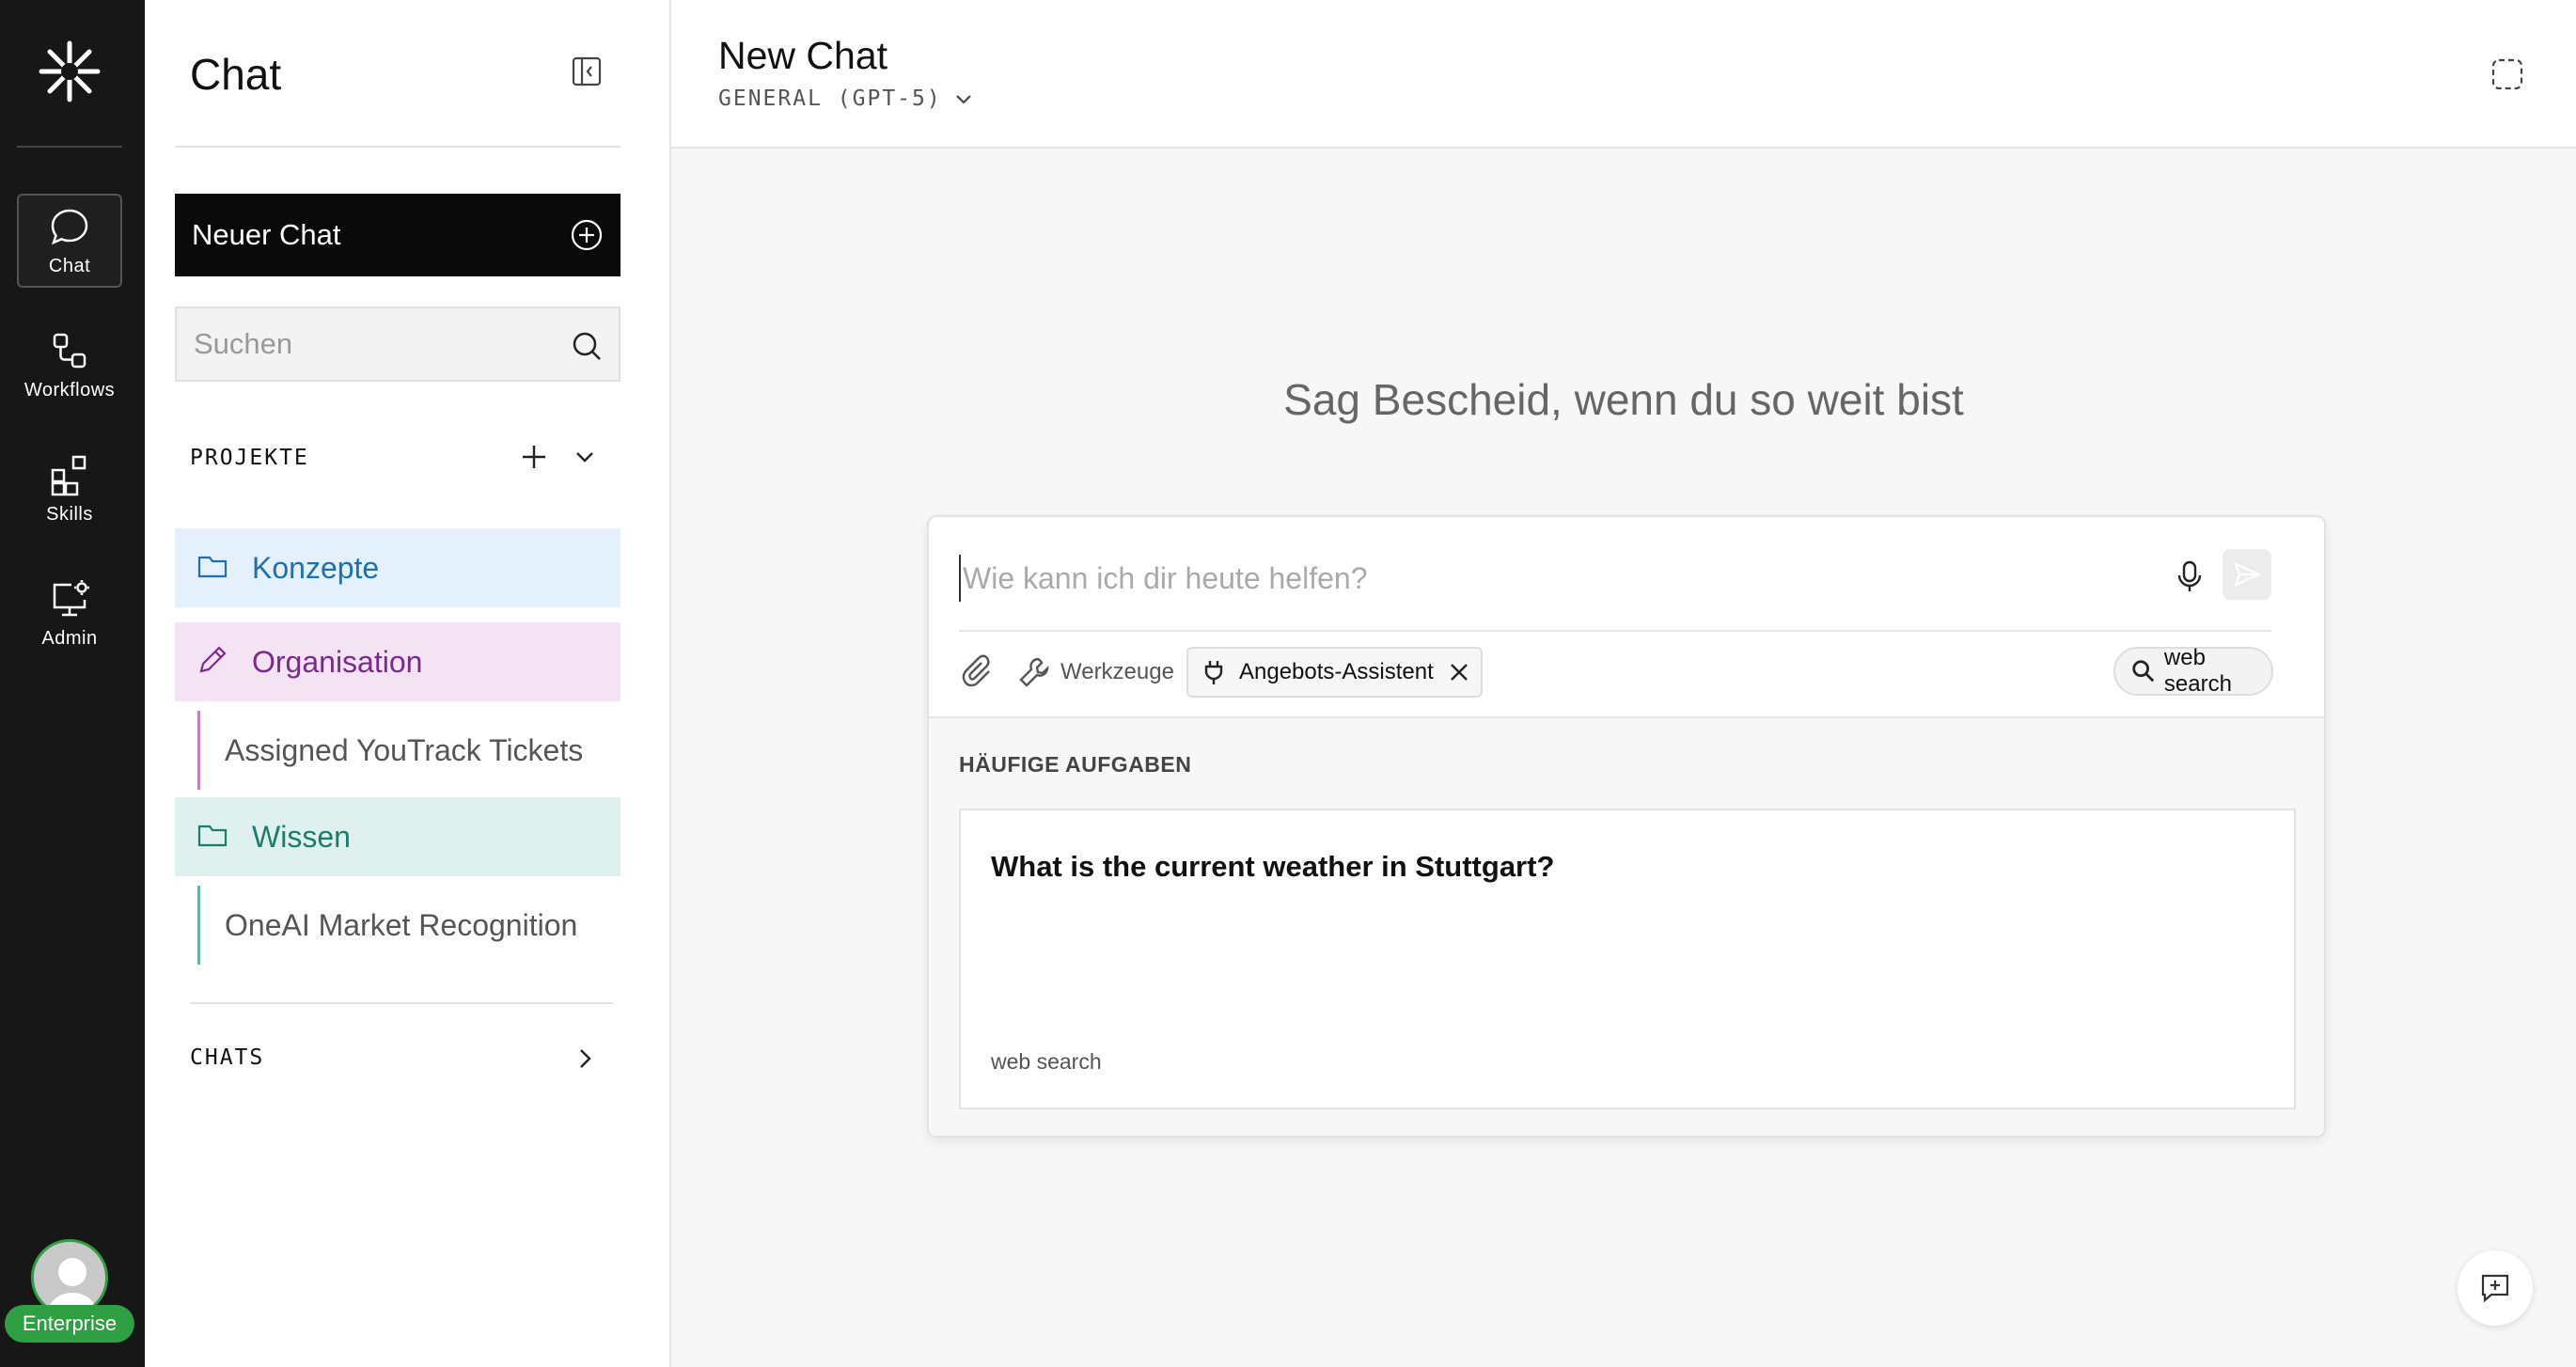 This screenshot has width=2576, height=1367. What do you see at coordinates (70, 265) in the screenshot?
I see `rail-item-label: Chat` at bounding box center [70, 265].